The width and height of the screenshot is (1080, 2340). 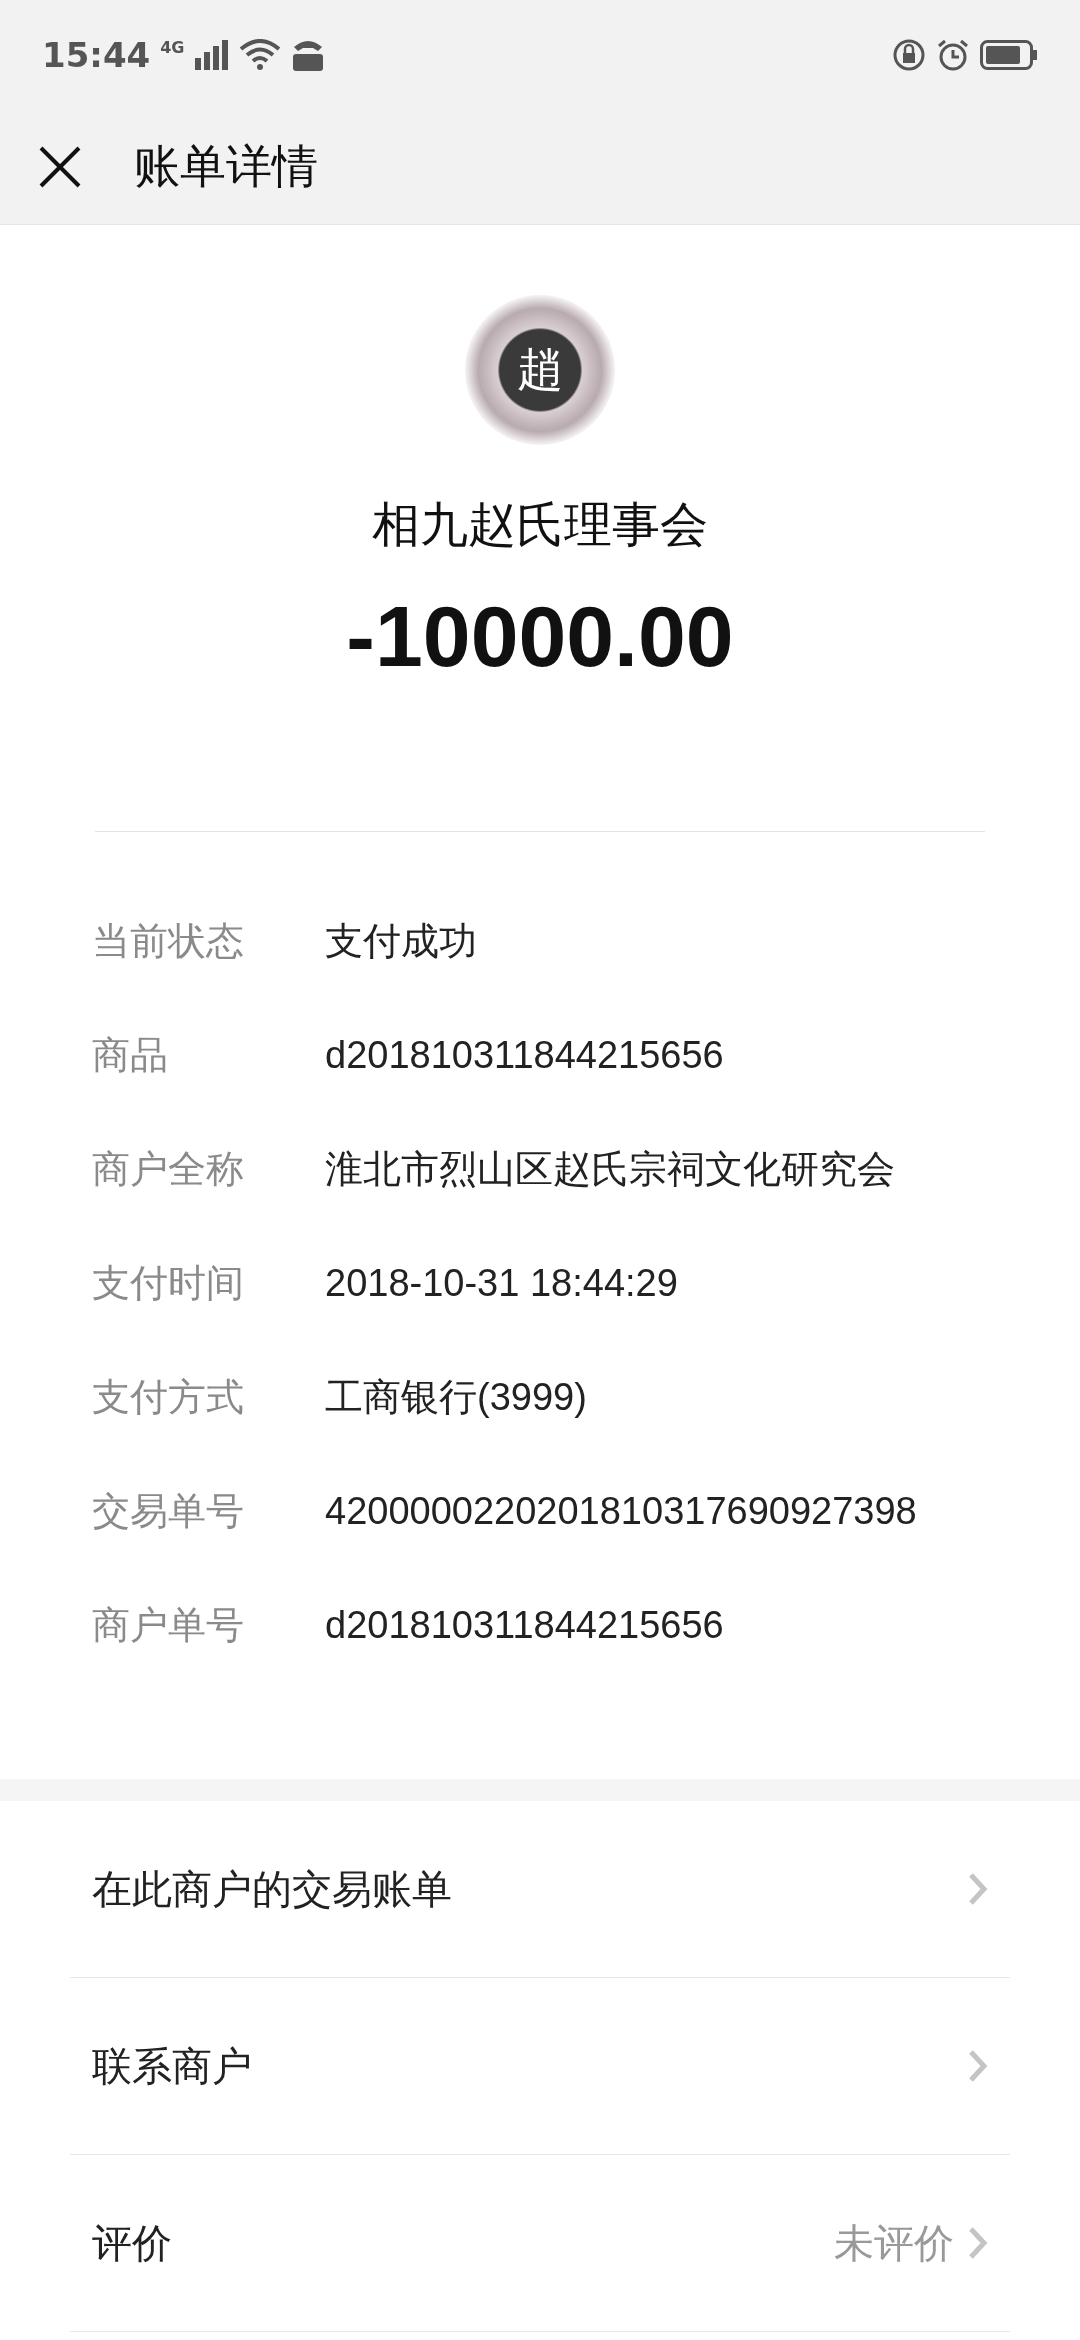 I want to click on menu-label: 在此商户的交易账单, so click(x=272, y=1889).